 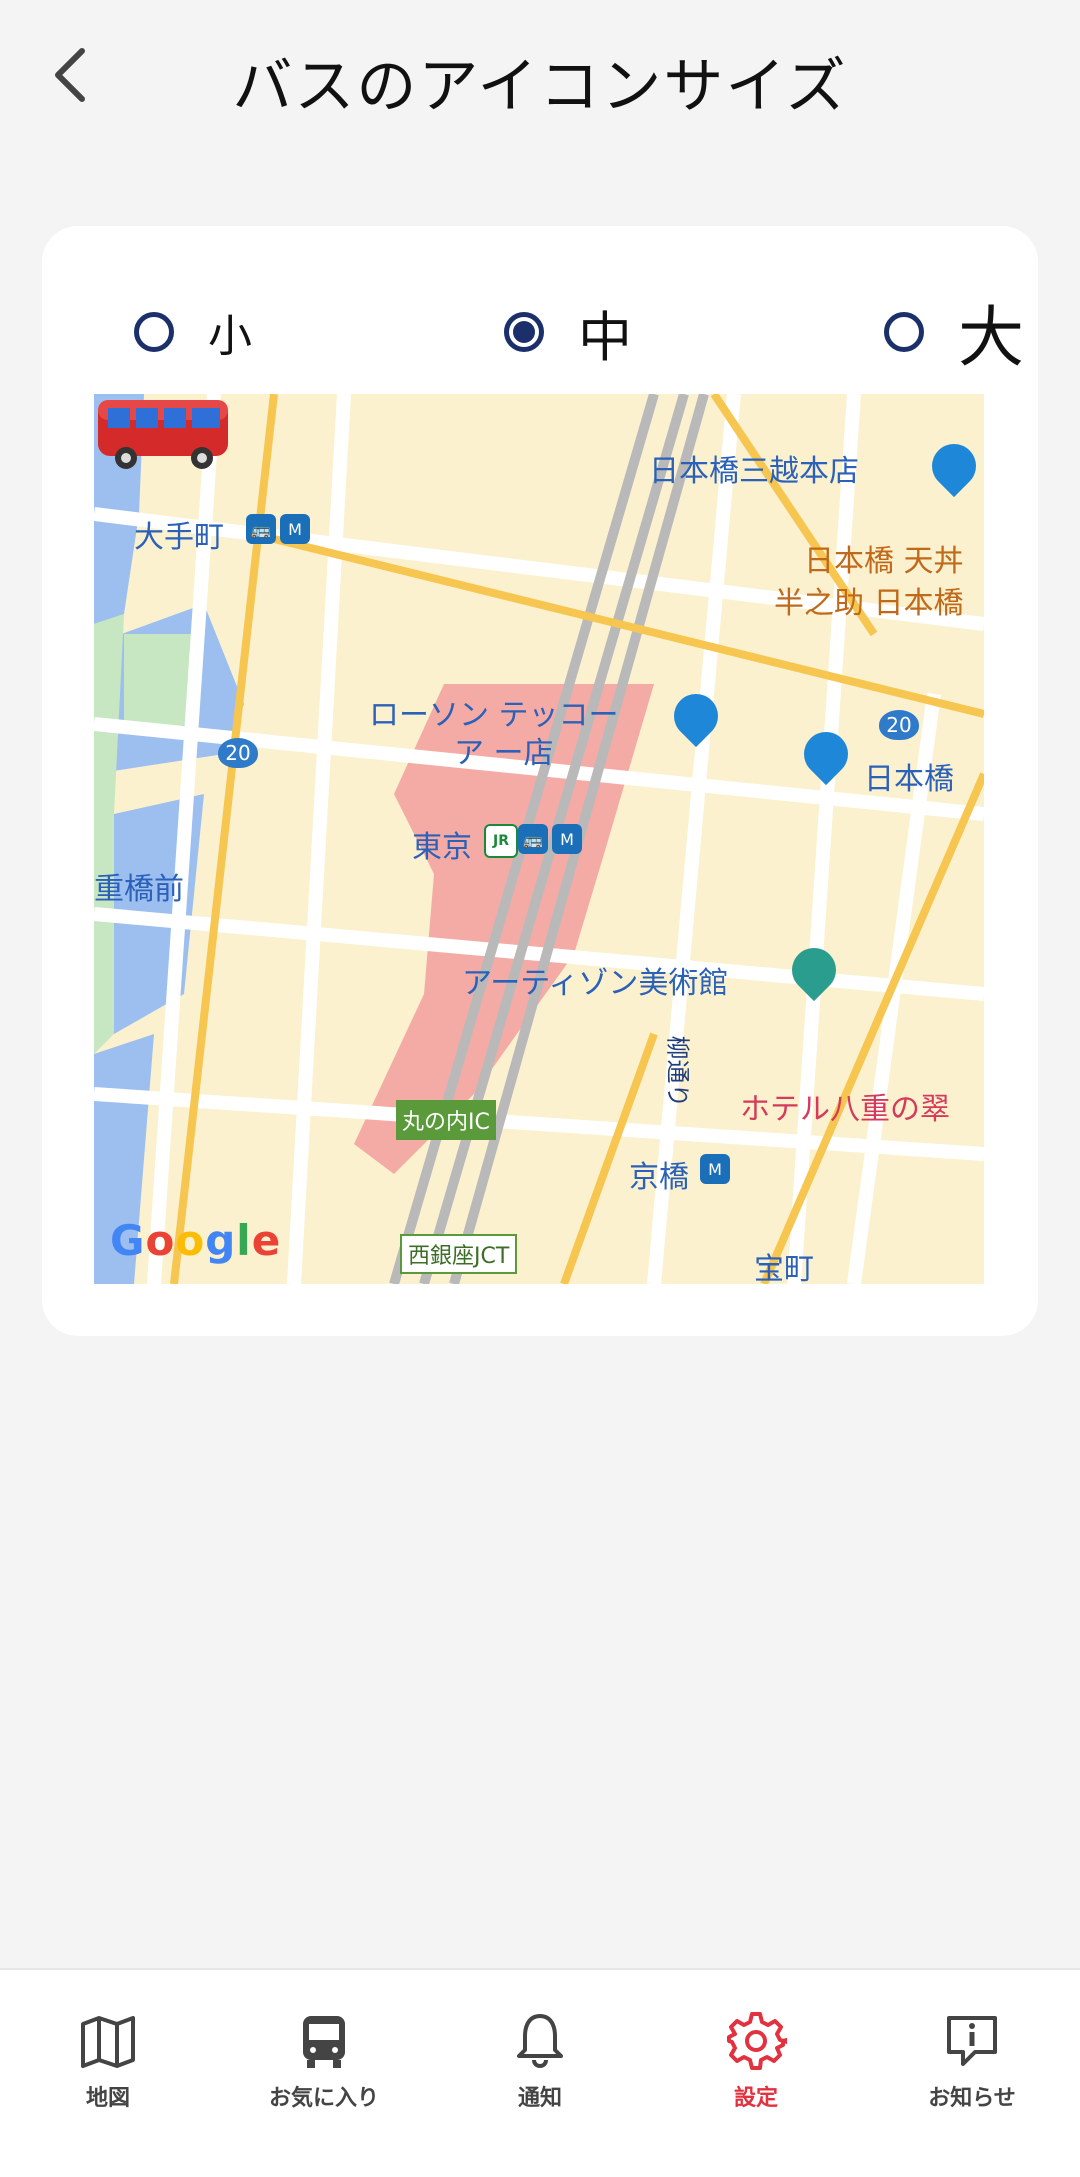 I want to click on map-label-hotel: ホテル八重の翠, so click(x=845, y=1109).